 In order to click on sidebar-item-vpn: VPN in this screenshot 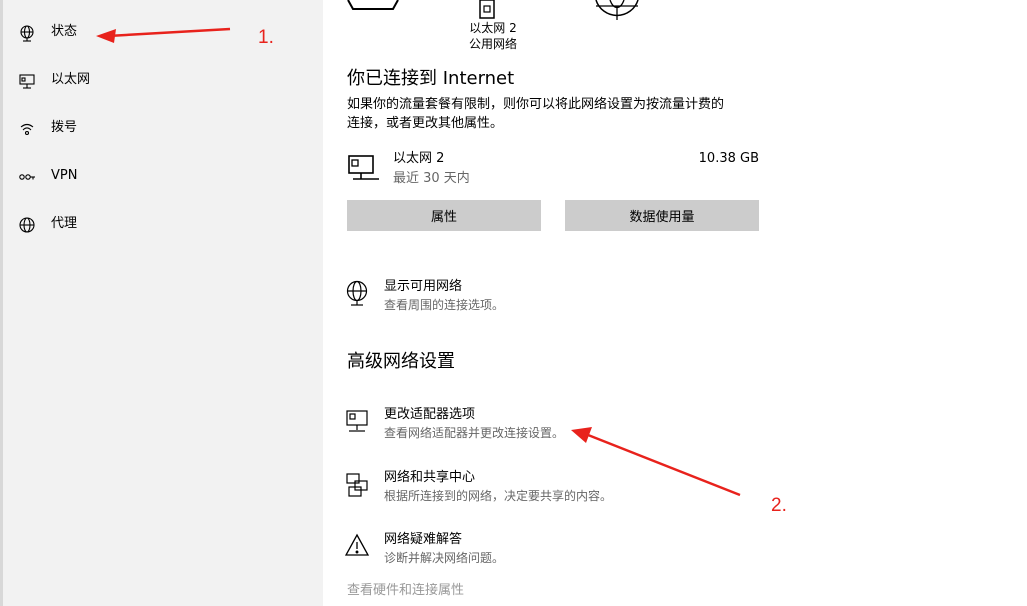, I will do `click(161, 176)`.